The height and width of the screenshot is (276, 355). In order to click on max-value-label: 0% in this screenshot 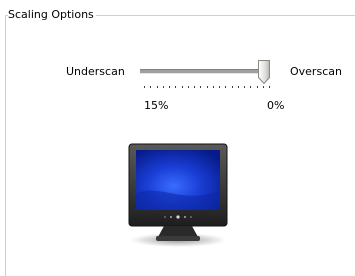, I will do `click(276, 105)`.